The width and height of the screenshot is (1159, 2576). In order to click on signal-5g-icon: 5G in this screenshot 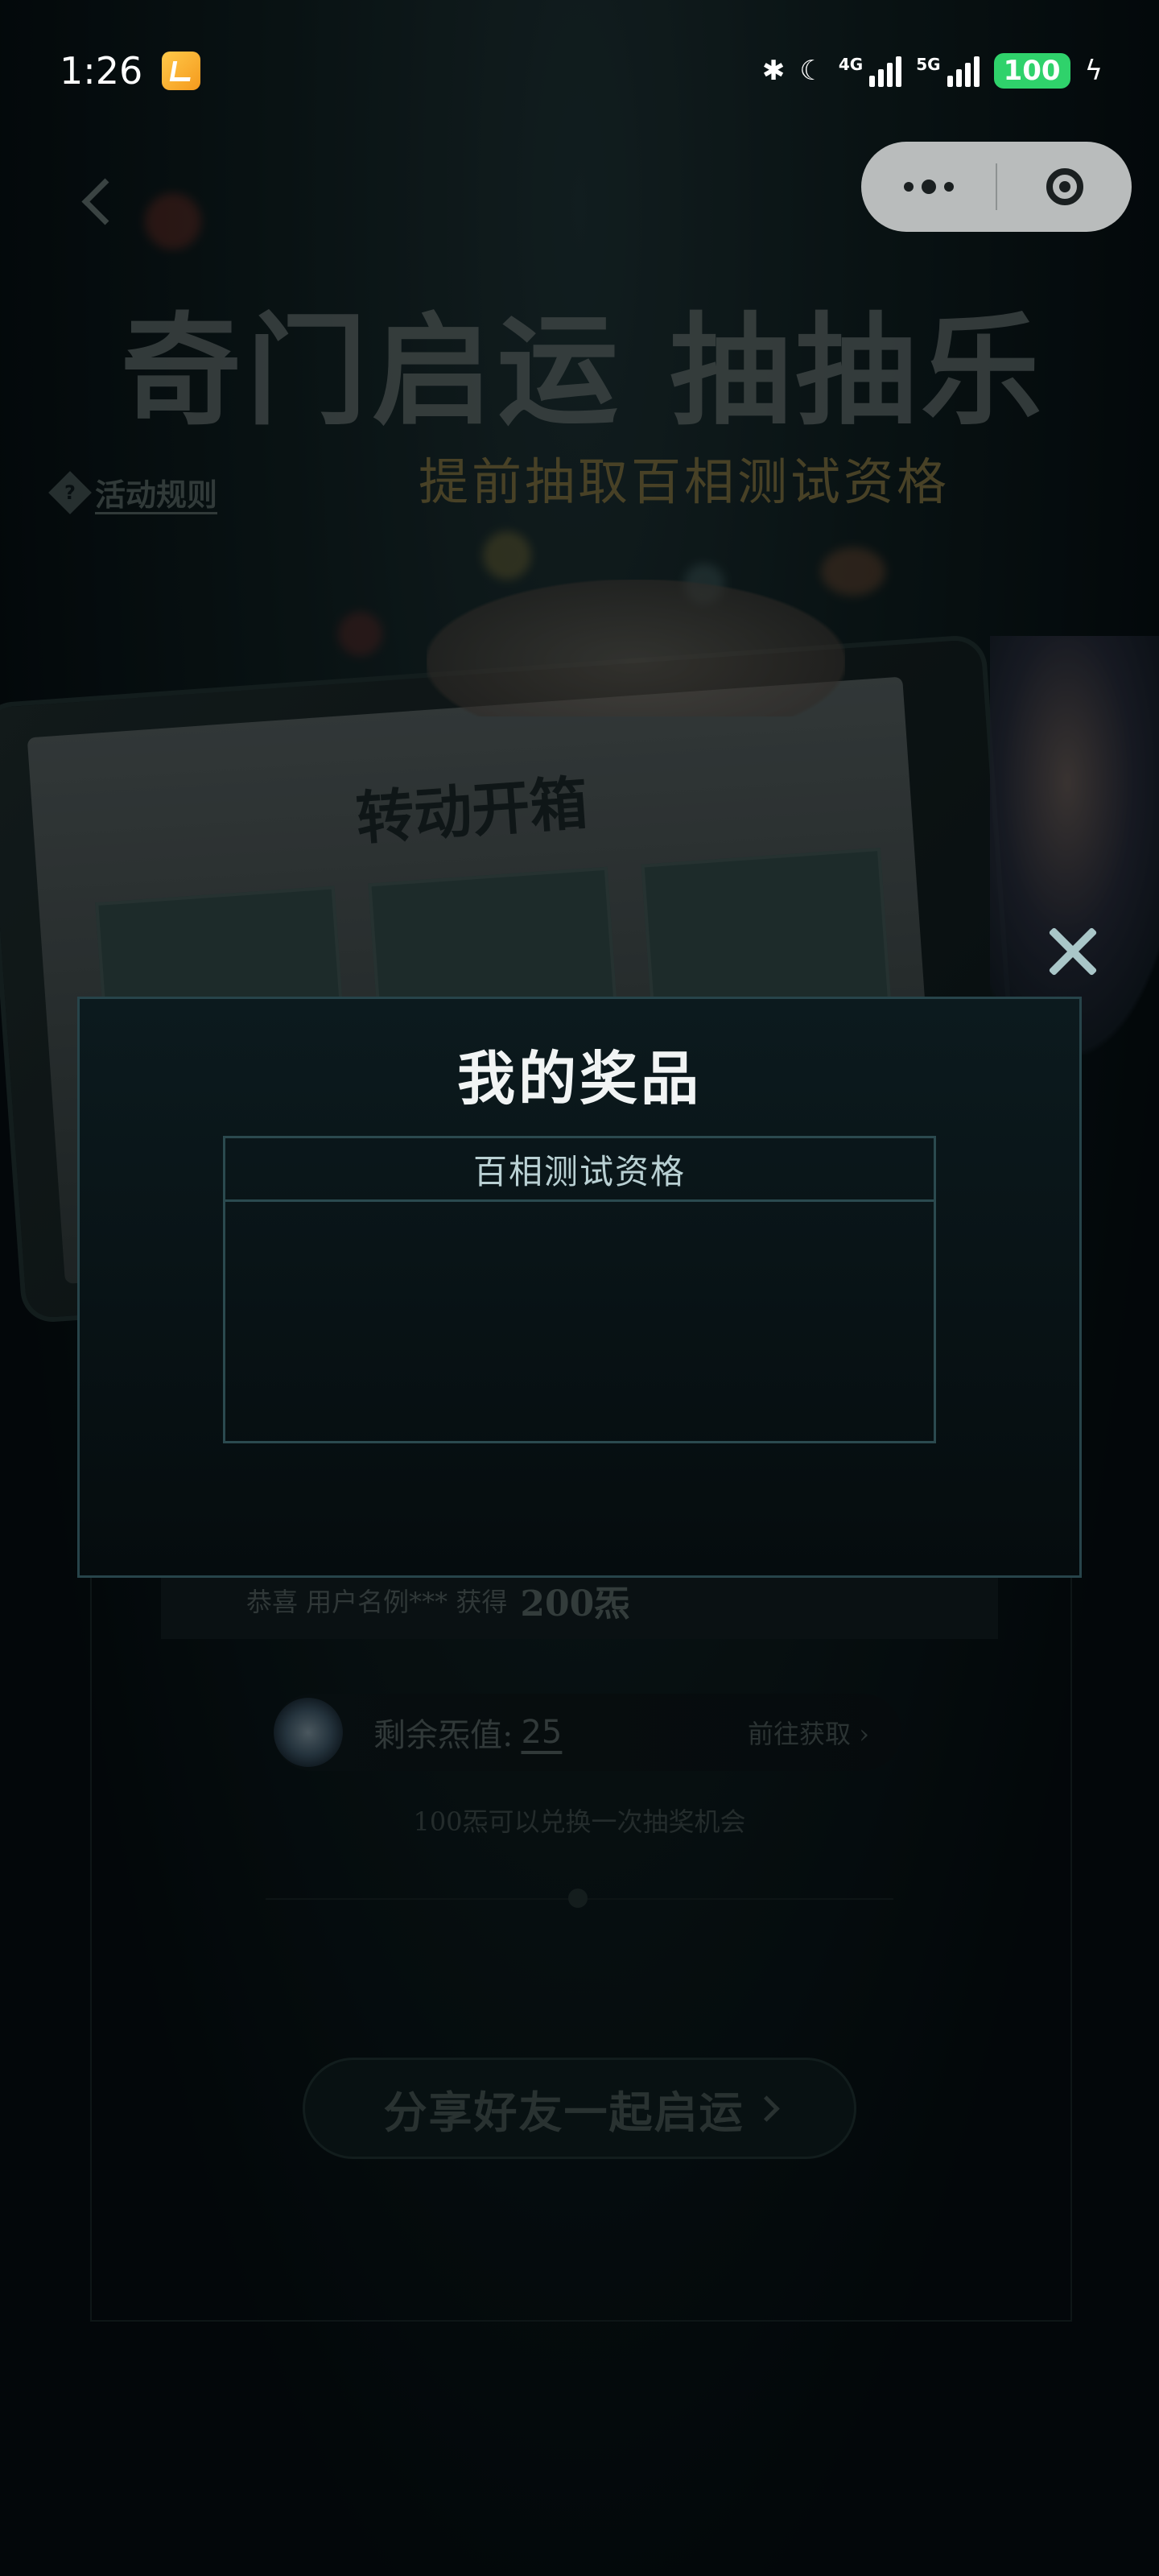, I will do `click(948, 71)`.